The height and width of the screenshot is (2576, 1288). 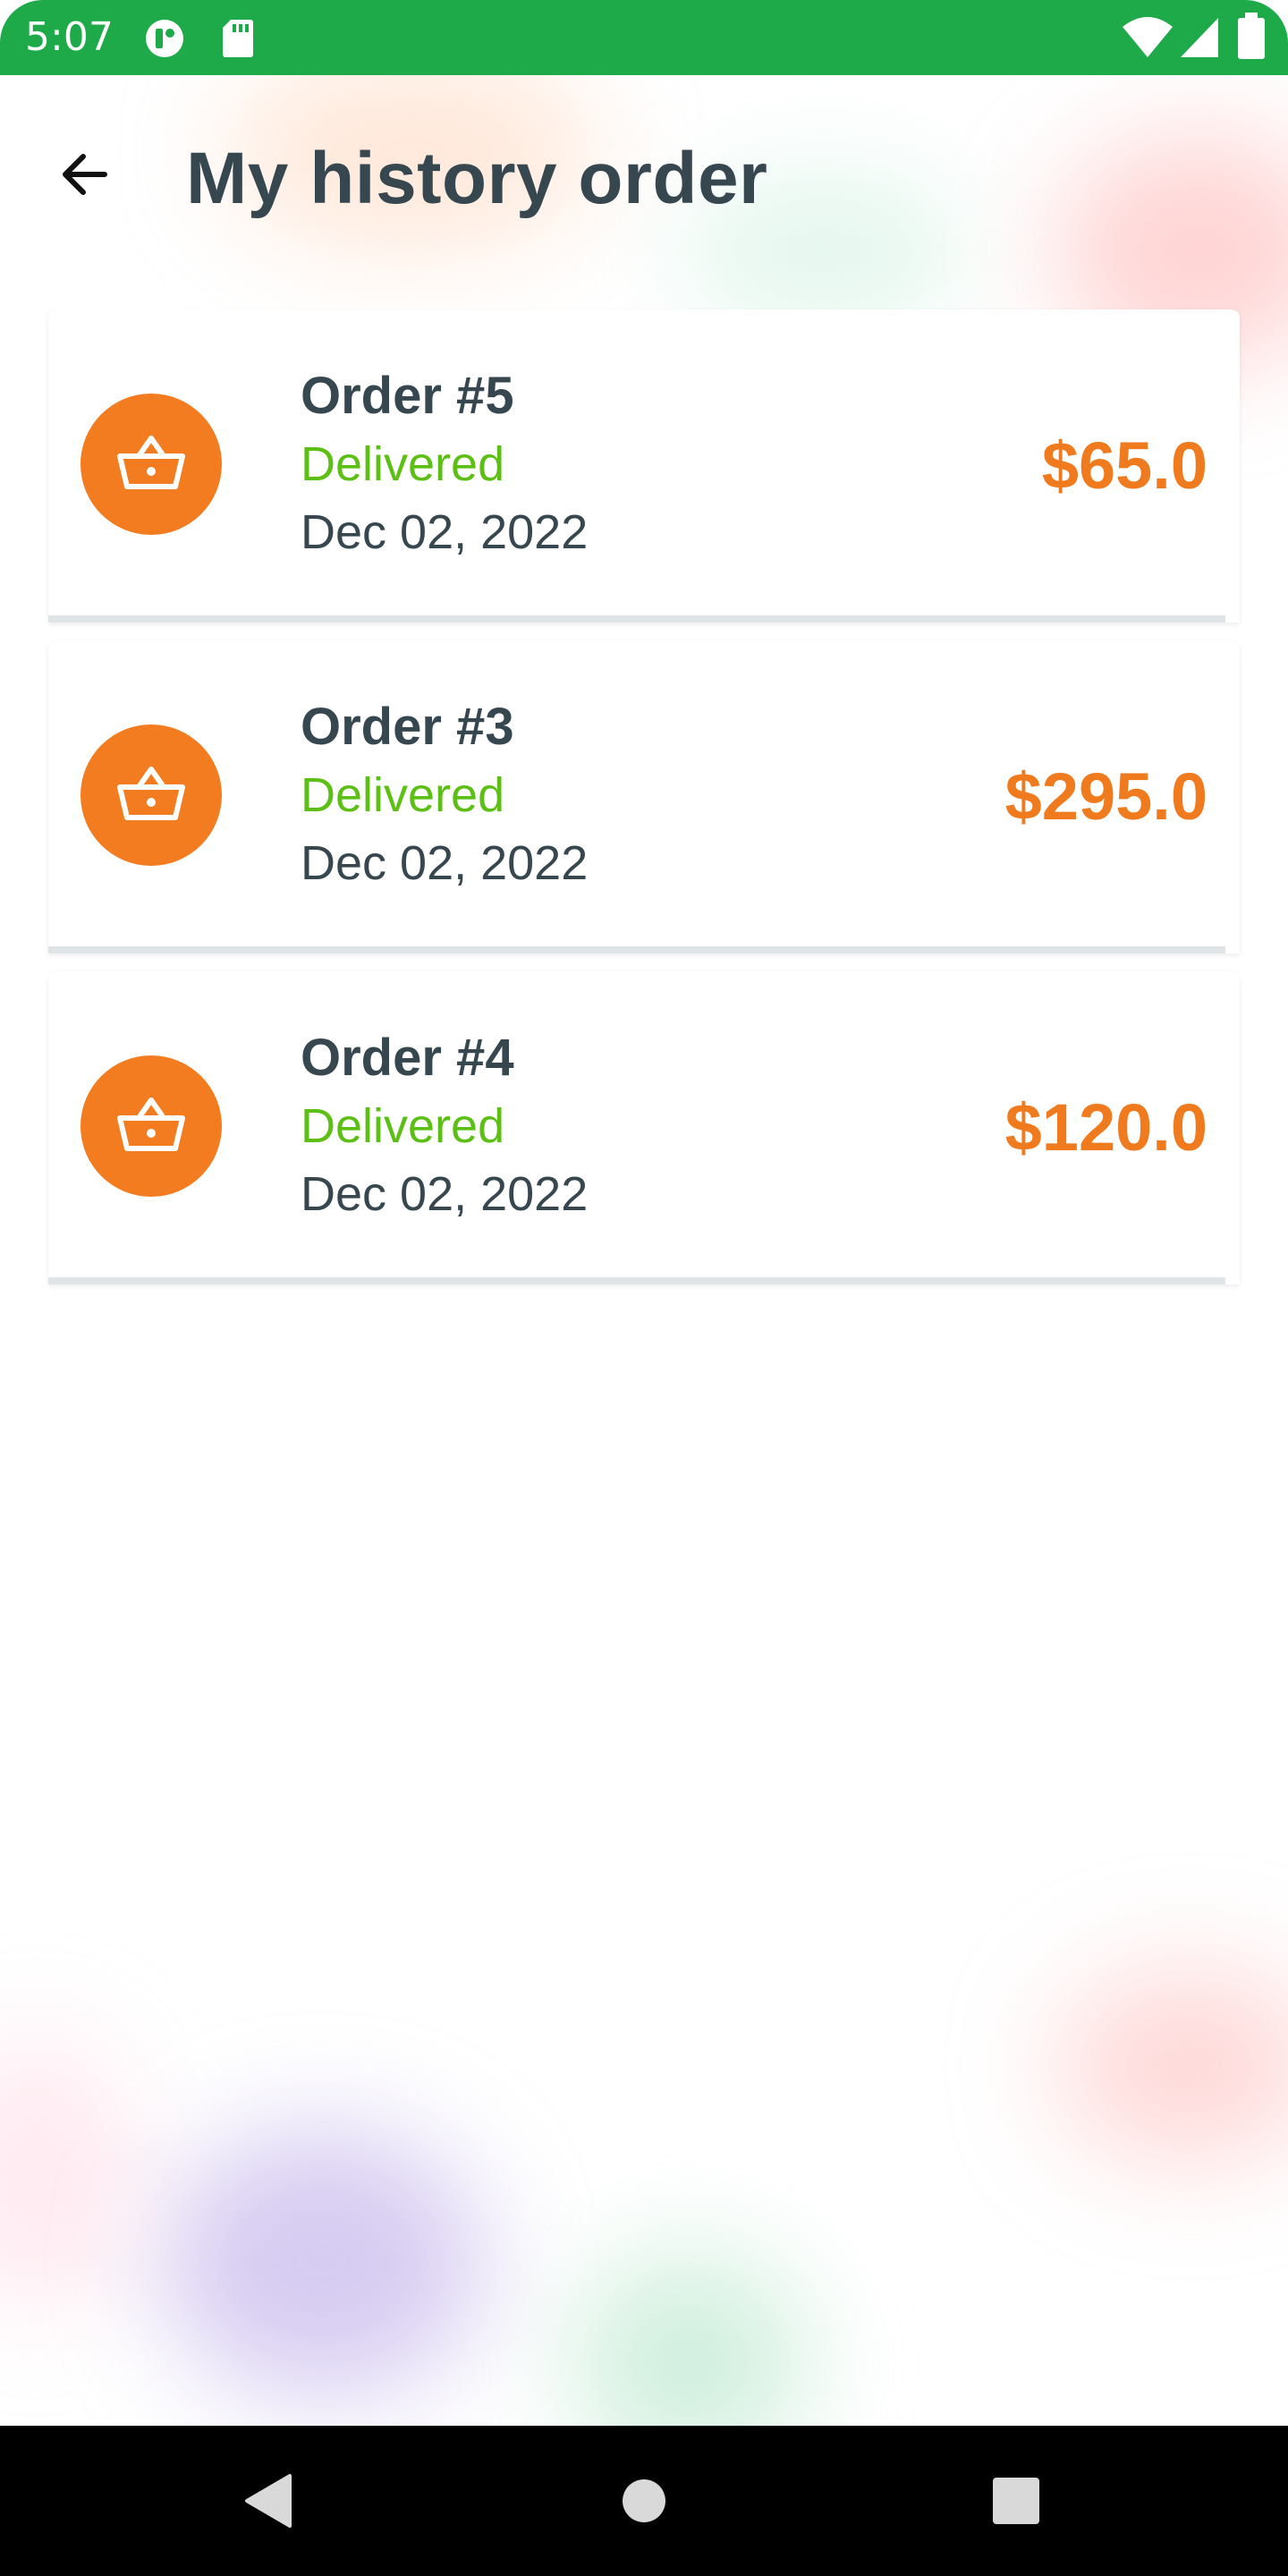 What do you see at coordinates (238, 38) in the screenshot?
I see `sd-card-icon` at bounding box center [238, 38].